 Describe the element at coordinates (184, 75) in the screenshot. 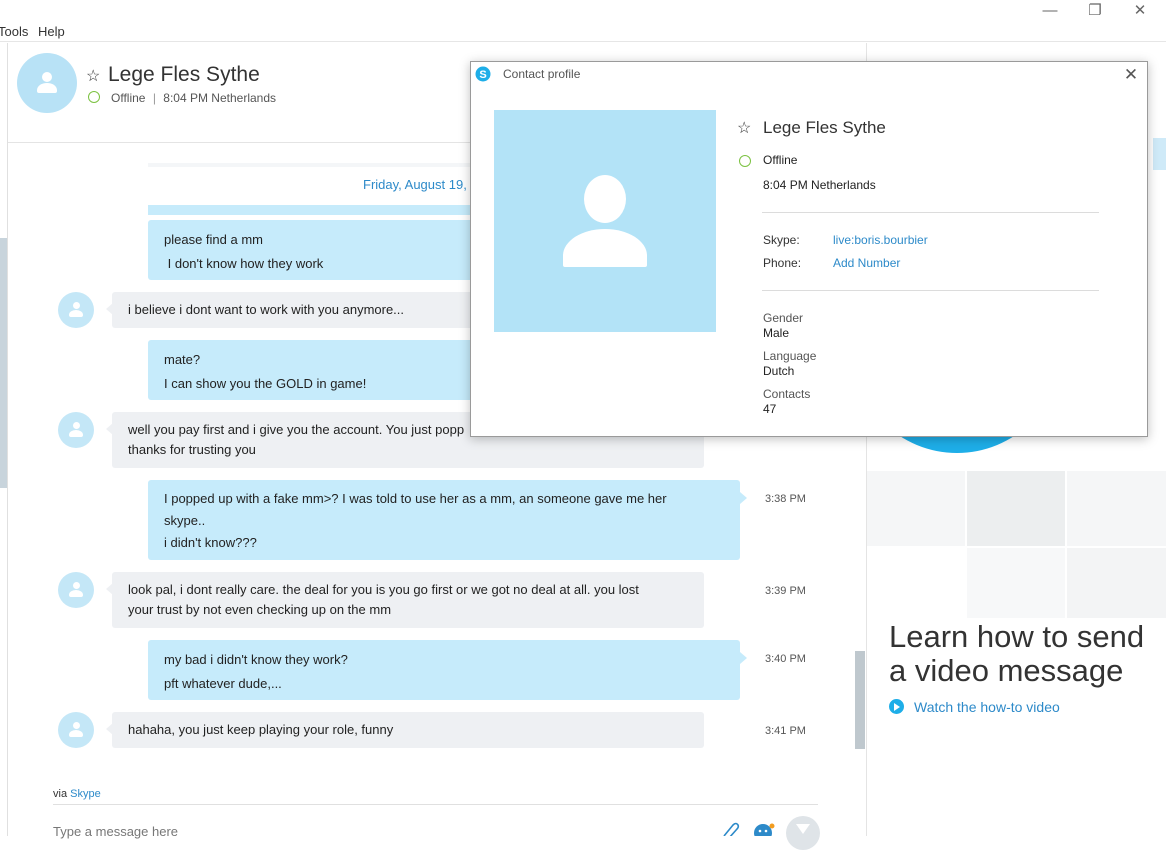

I see `contact-name: Lege Fles Sythe` at that location.